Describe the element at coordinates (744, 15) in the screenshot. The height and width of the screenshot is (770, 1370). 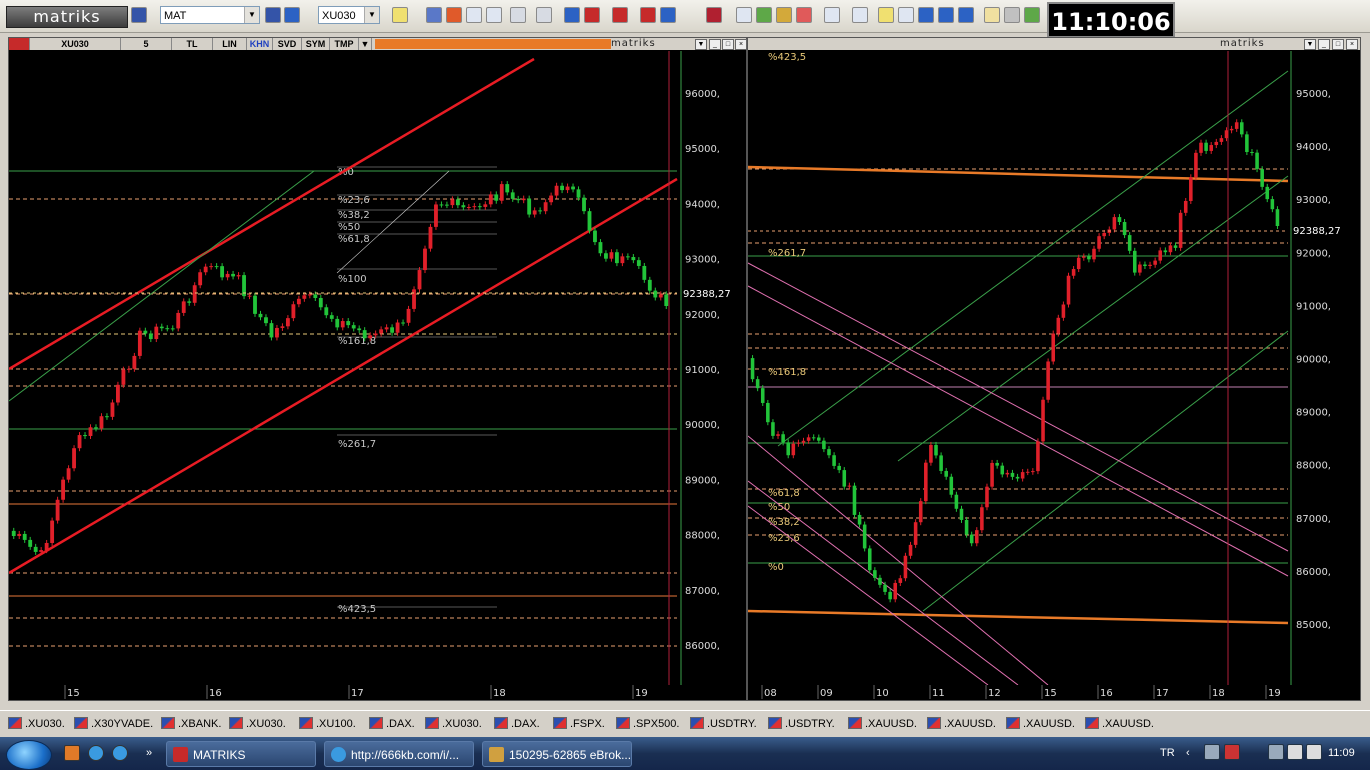
I see `eye-icon` at that location.